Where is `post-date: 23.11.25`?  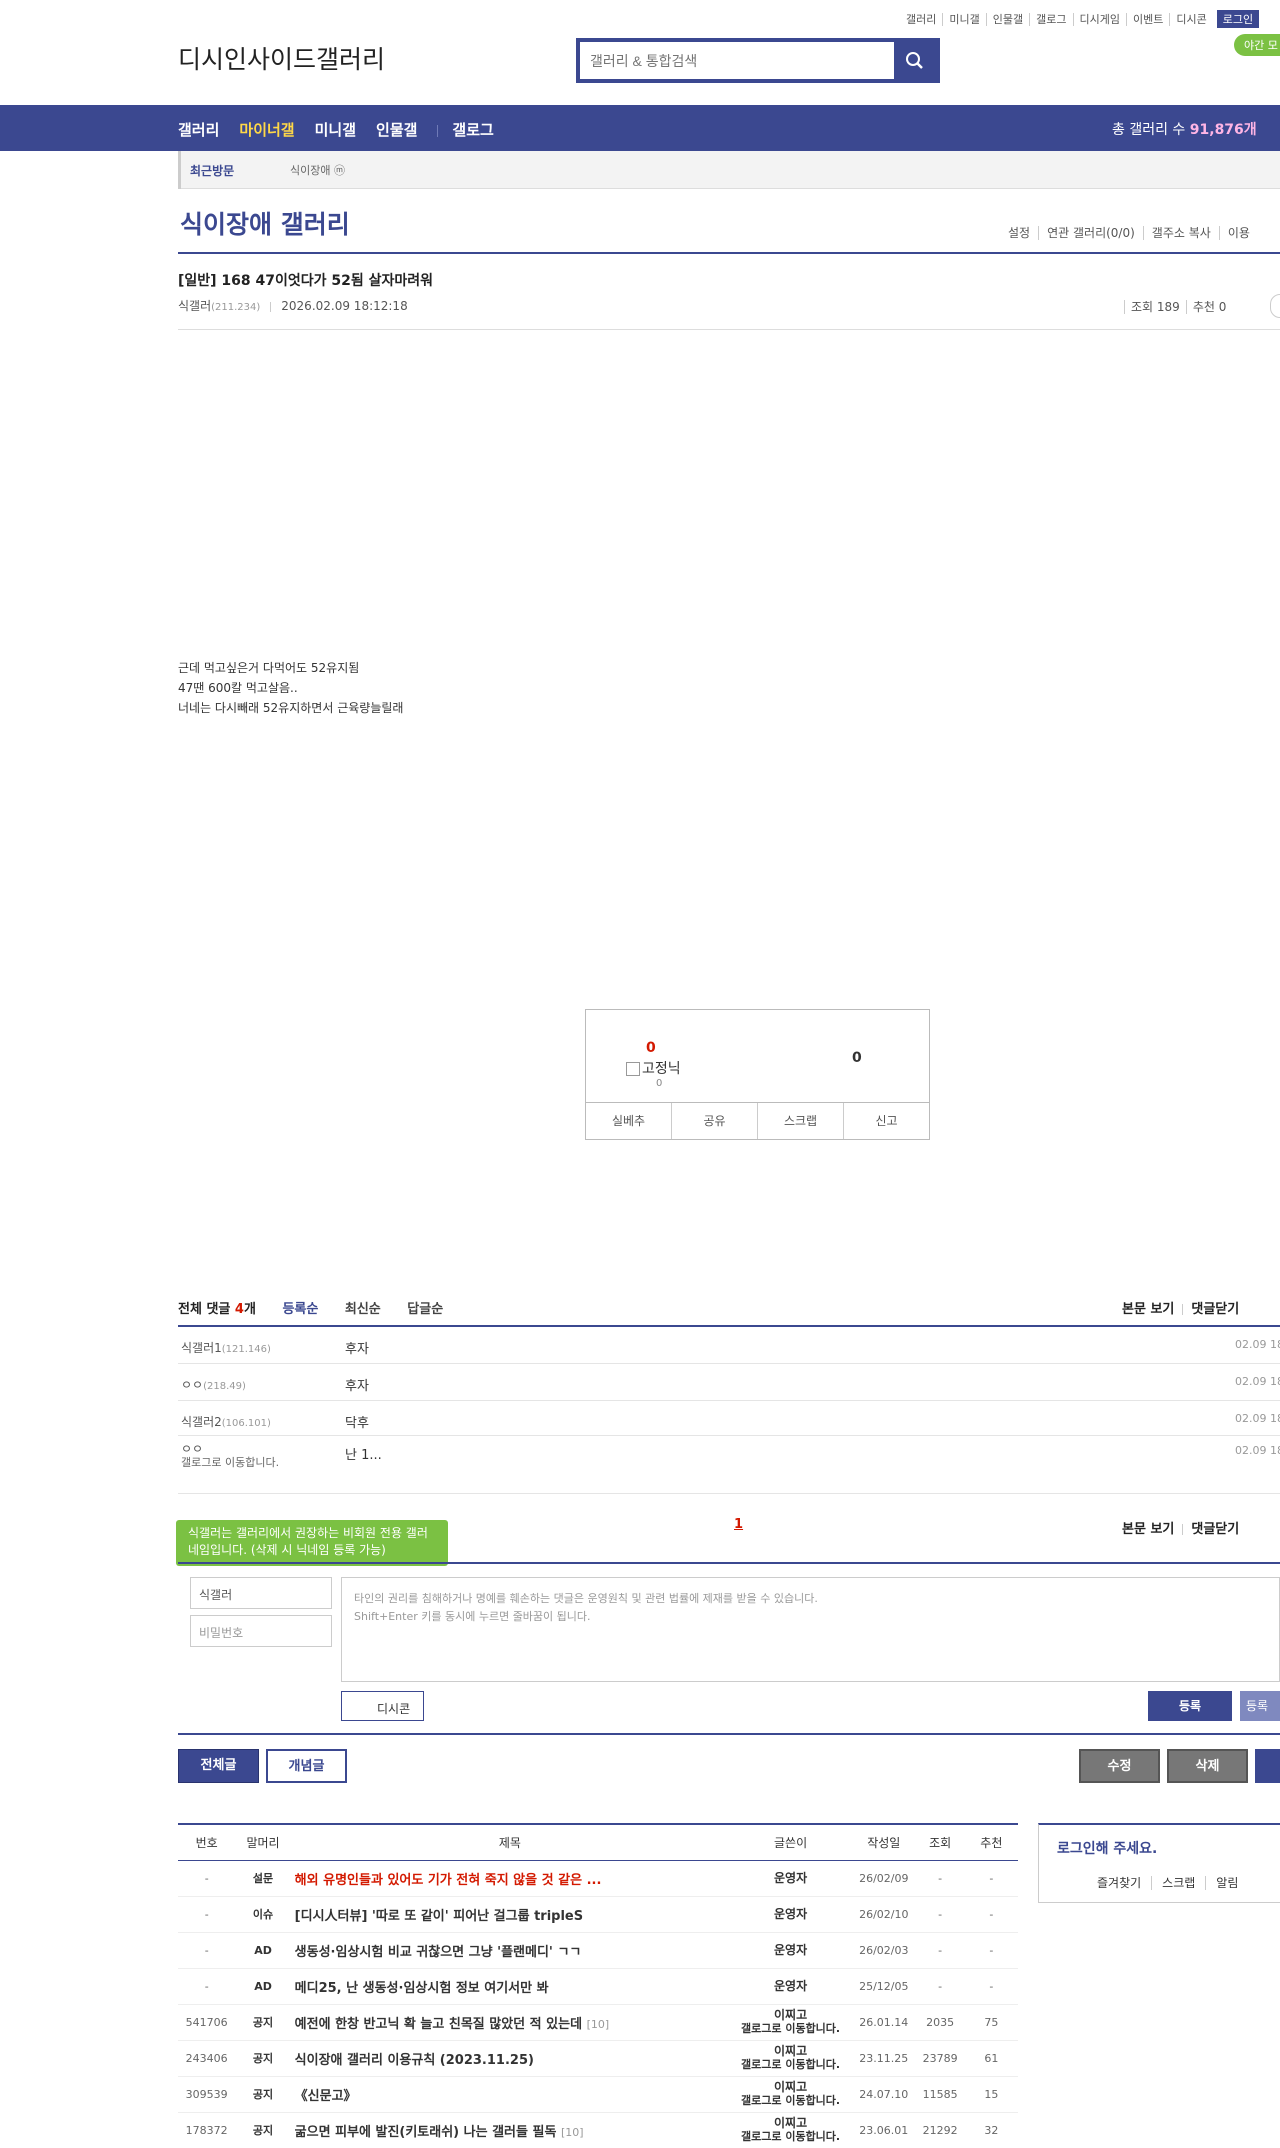
post-date: 23.11.25 is located at coordinates (884, 2058).